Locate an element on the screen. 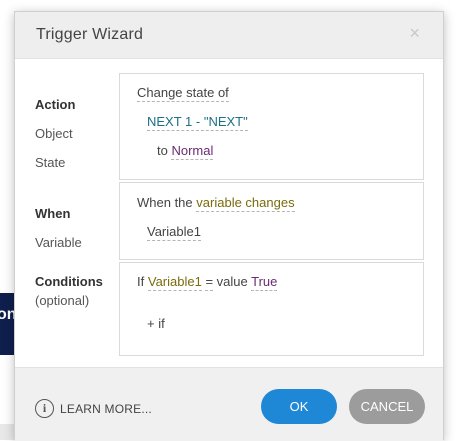 The width and height of the screenshot is (472, 441). condition-variable-link: Variable1 is located at coordinates (174, 282).